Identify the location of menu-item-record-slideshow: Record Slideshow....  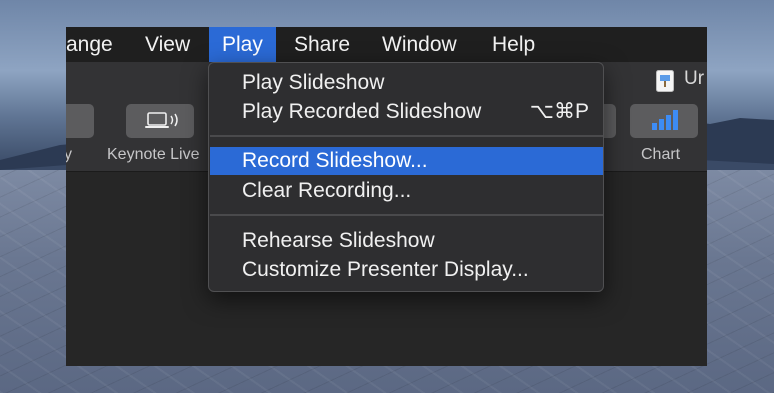
(406, 161).